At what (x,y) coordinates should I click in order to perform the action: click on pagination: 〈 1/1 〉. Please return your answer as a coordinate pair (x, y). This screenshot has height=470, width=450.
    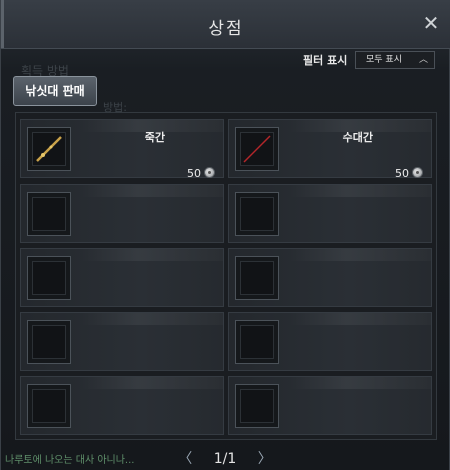
    Looking at the image, I should click on (225, 458).